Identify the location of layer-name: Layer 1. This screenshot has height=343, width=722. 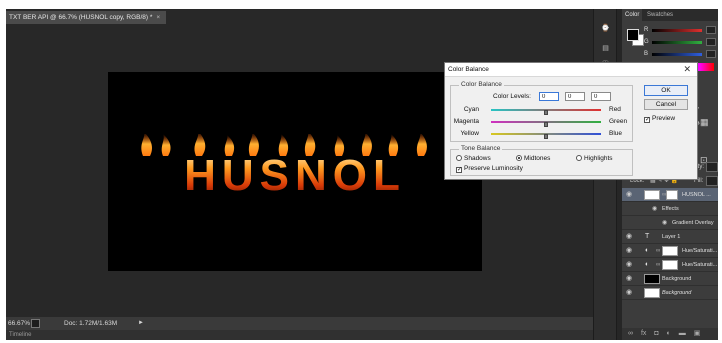
(671, 237).